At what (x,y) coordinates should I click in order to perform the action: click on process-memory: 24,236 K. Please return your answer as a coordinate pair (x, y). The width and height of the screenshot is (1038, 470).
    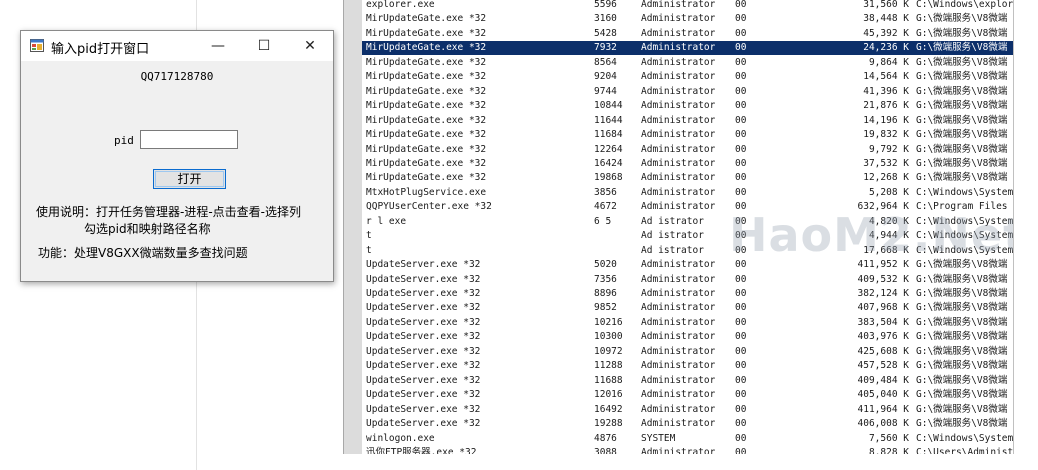
    Looking at the image, I should click on (886, 48).